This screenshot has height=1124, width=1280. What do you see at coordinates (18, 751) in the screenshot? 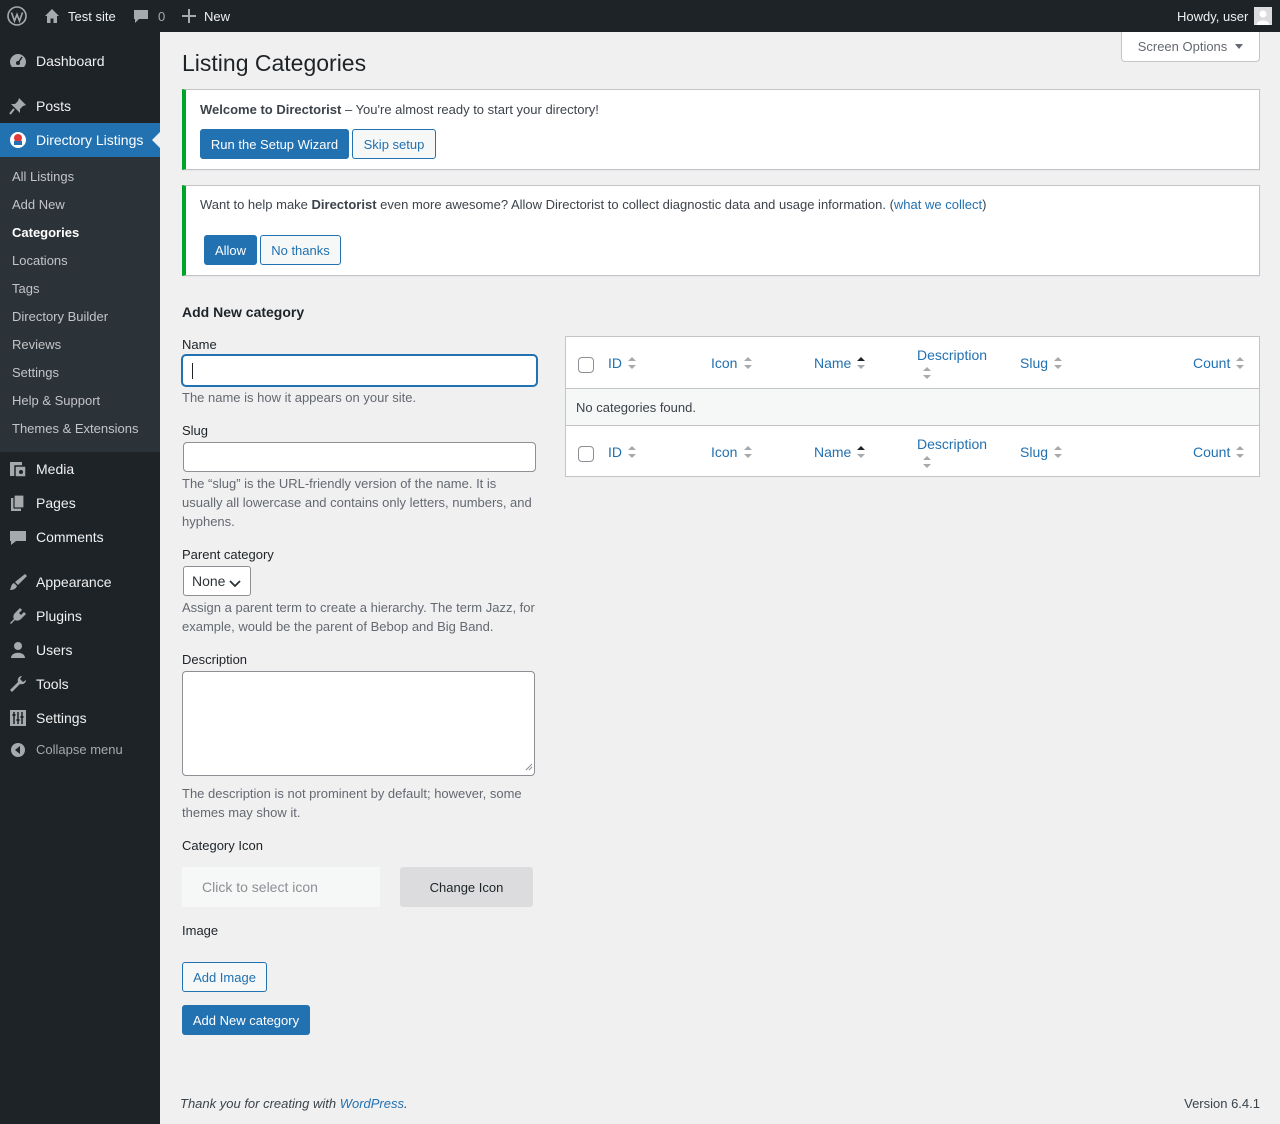
I see `collapse-icon` at bounding box center [18, 751].